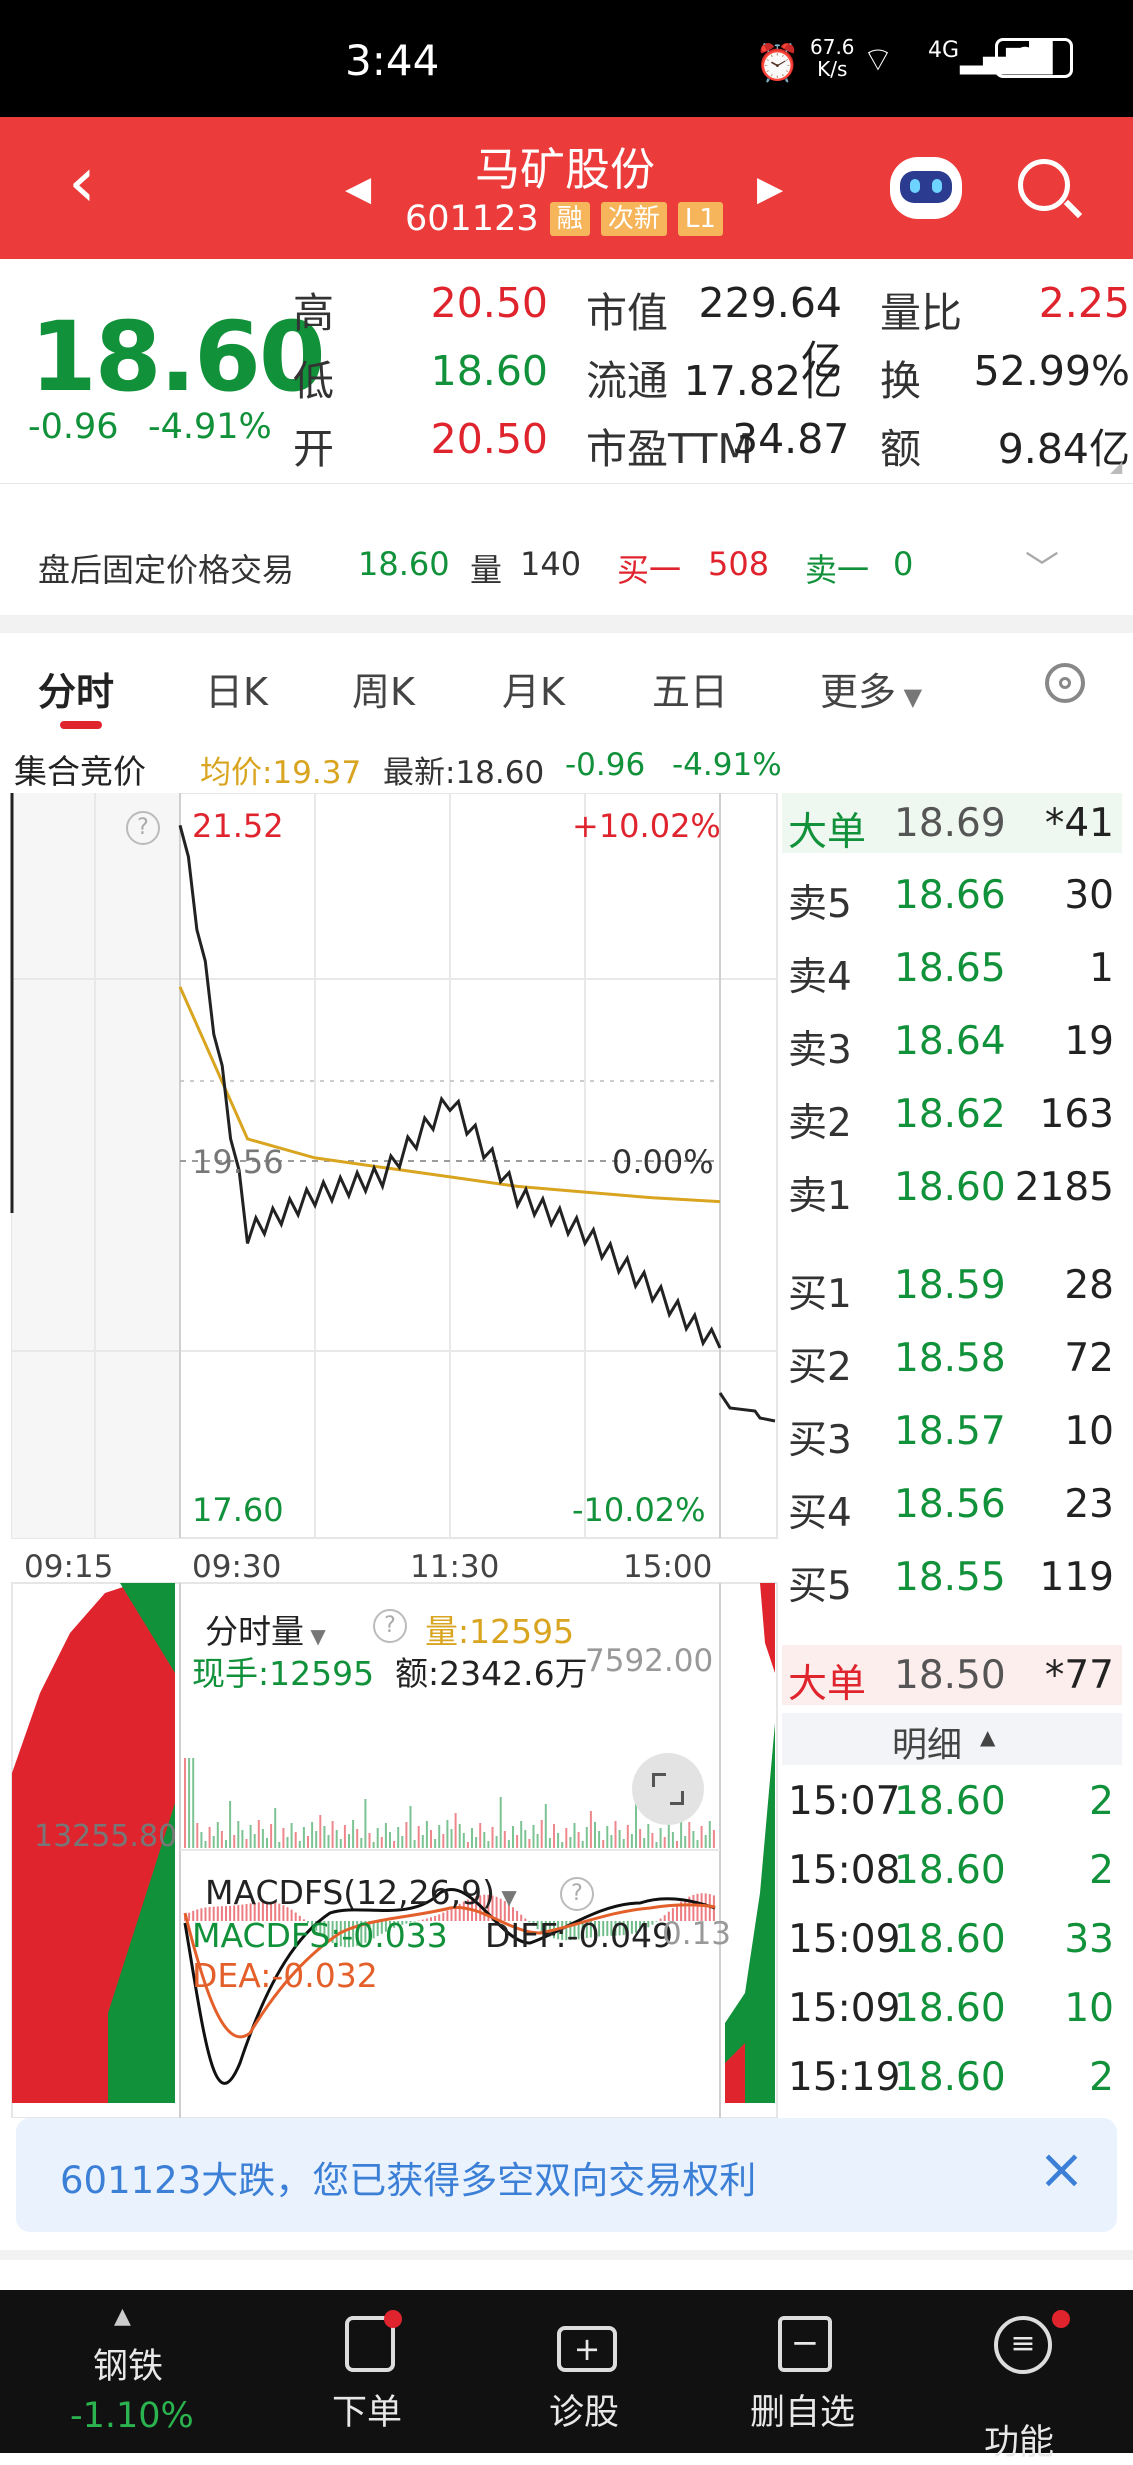  Describe the element at coordinates (76, 688) in the screenshot. I see `tab-intraday: 分时` at that location.